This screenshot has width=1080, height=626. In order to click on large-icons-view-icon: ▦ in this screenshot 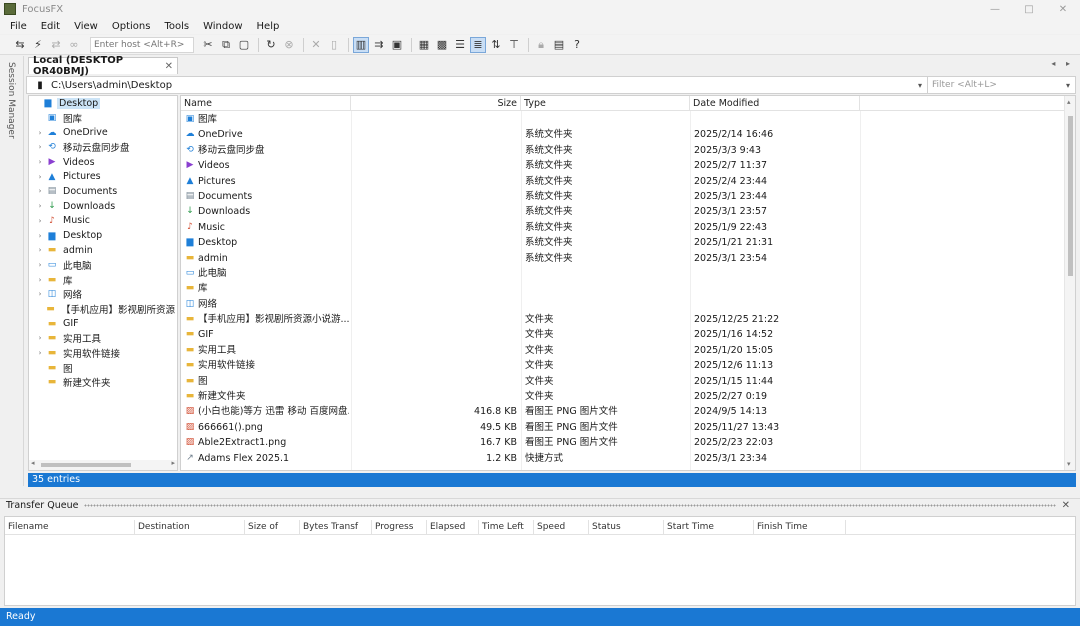, I will do `click(424, 45)`.